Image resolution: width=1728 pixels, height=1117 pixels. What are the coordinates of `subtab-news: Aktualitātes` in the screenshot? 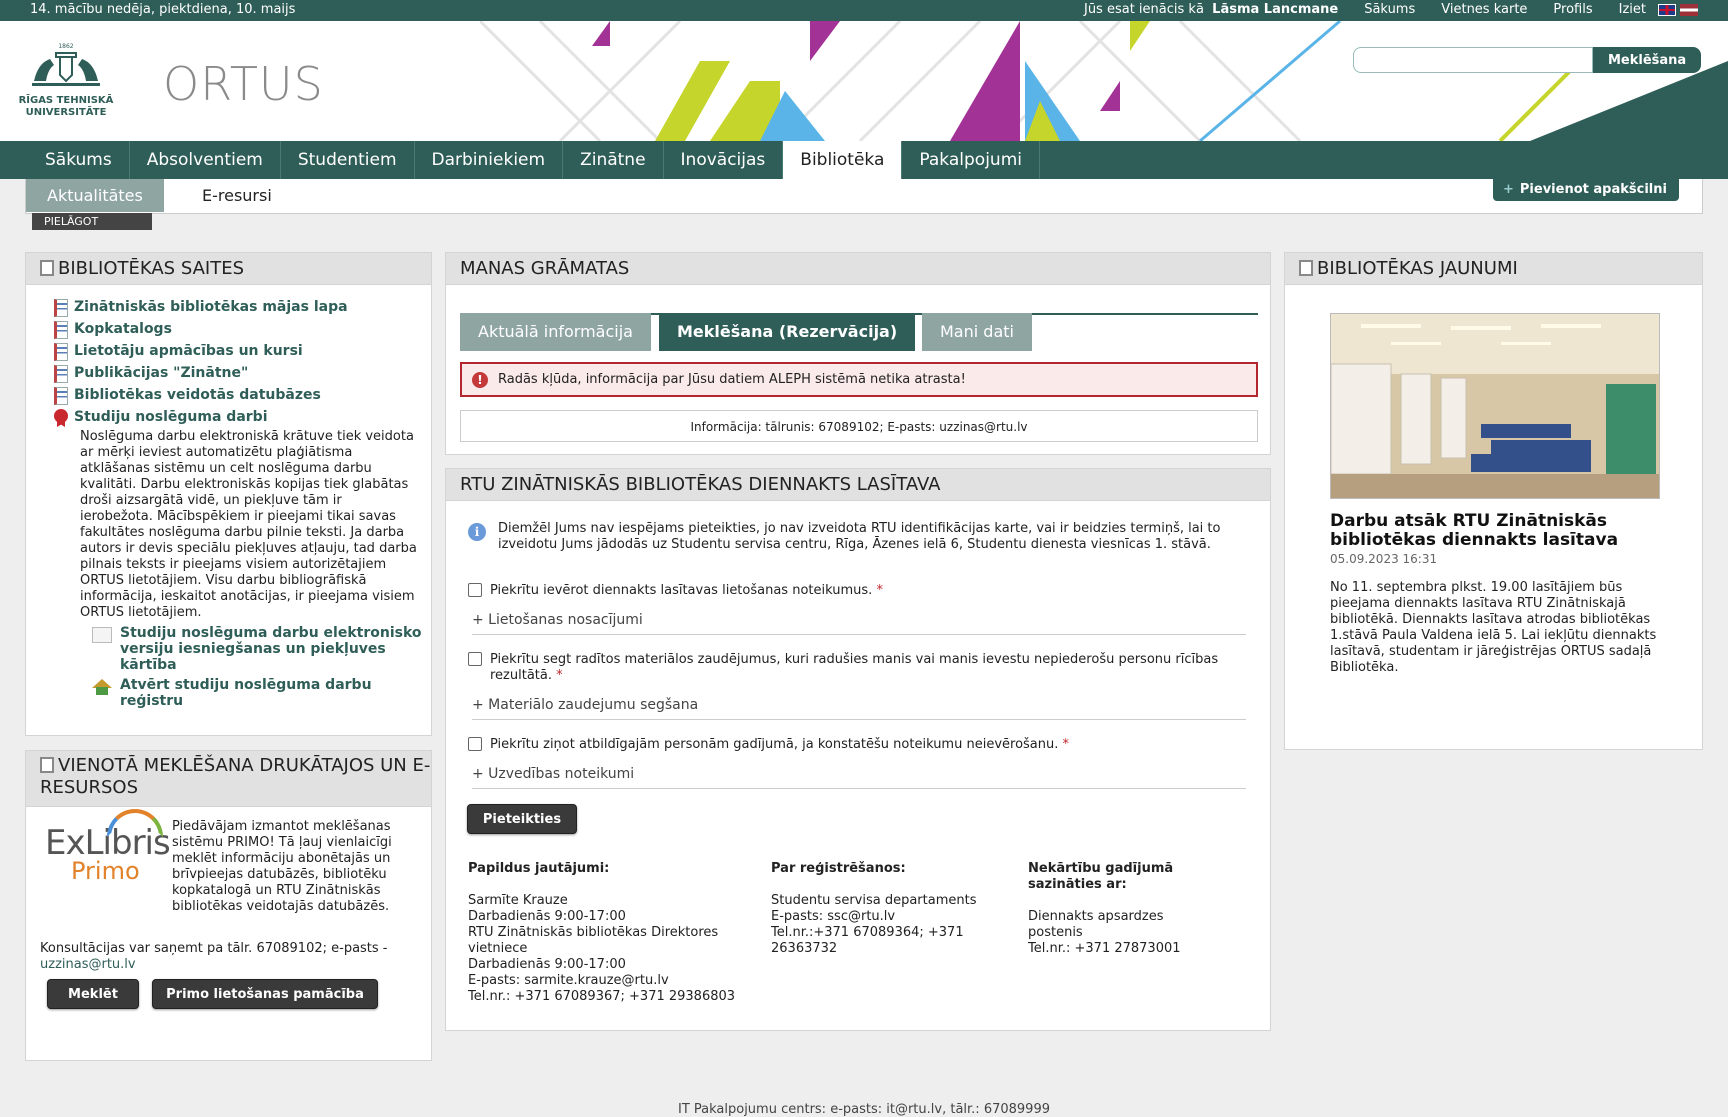 It's located at (95, 195).